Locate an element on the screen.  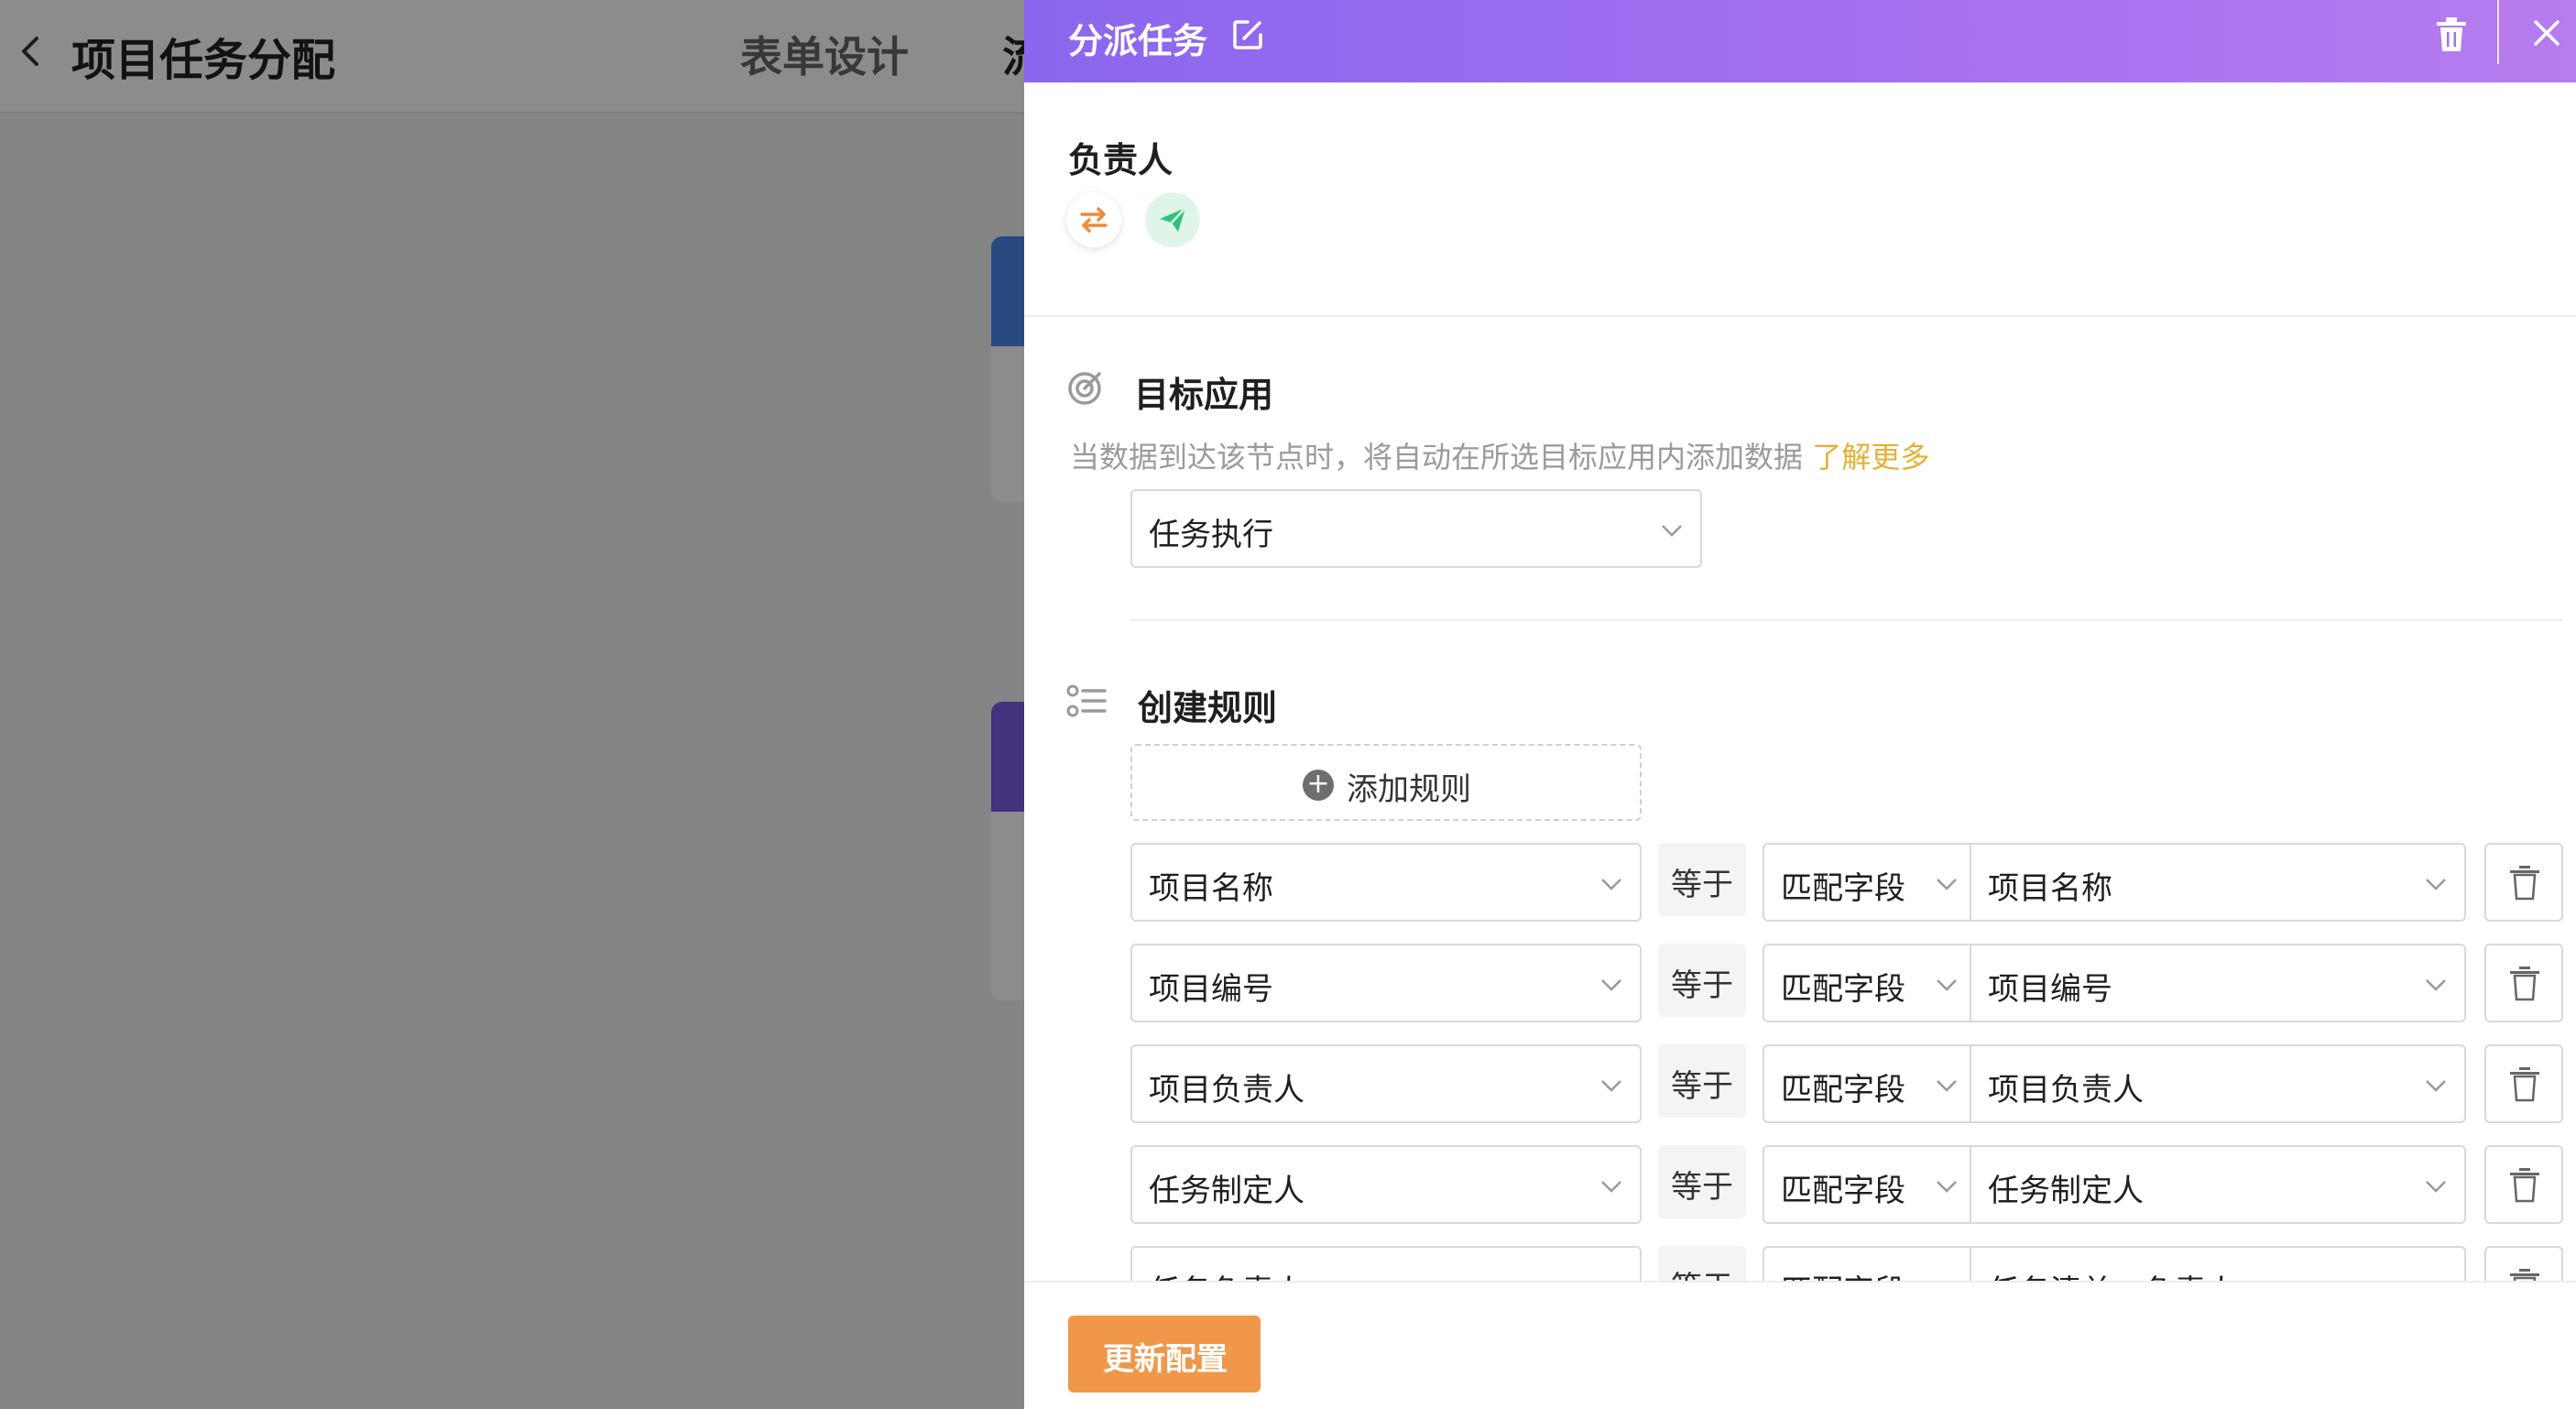
rule-target-value: 任务清单 - 负责人 is located at coordinates (2113, 1273).